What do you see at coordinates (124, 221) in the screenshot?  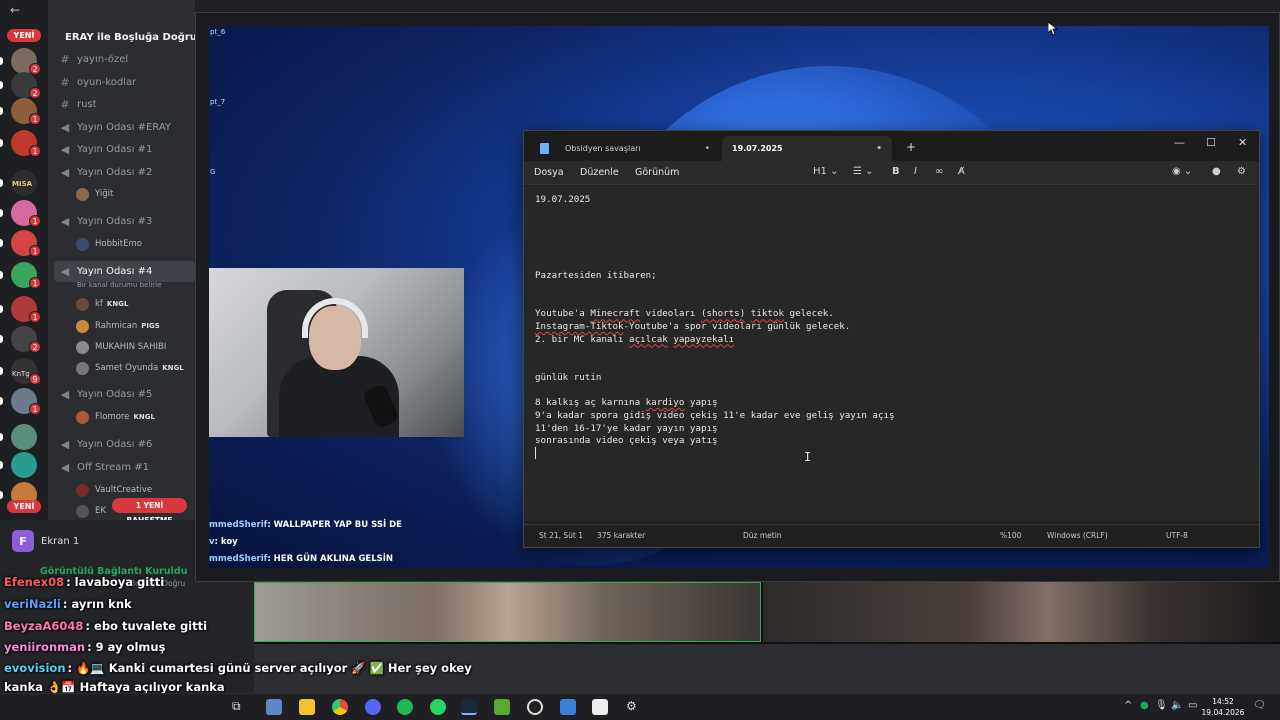 I see `channel-item: ◀ Yayın Odası #3` at bounding box center [124, 221].